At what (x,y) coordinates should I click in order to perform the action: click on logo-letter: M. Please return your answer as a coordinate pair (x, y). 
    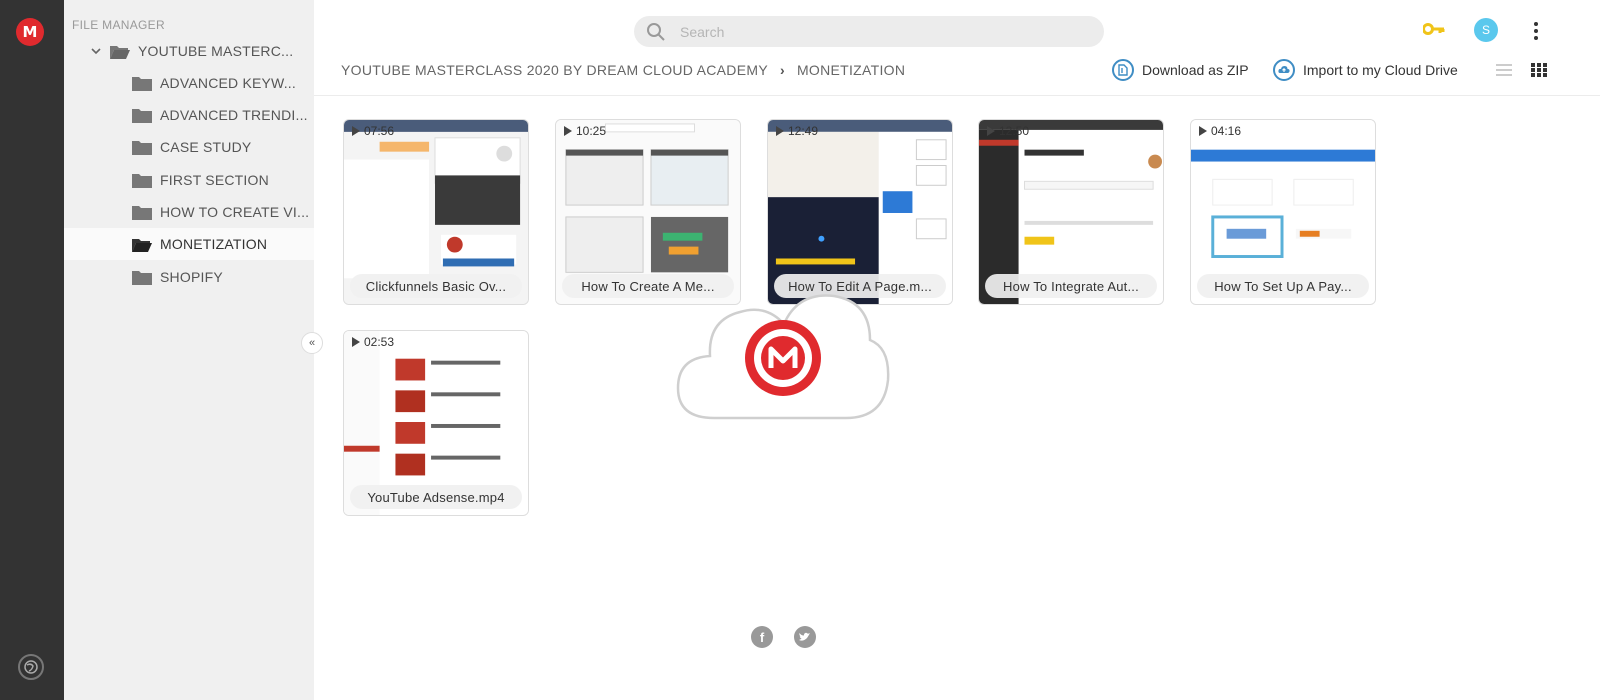
    Looking at the image, I should click on (30, 32).